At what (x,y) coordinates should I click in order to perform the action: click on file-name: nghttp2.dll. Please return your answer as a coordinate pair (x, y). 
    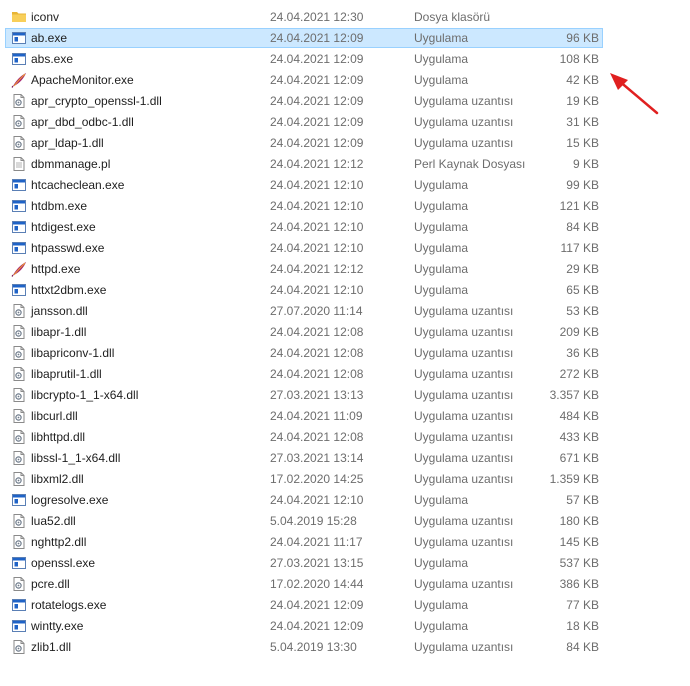
    Looking at the image, I should click on (59, 542).